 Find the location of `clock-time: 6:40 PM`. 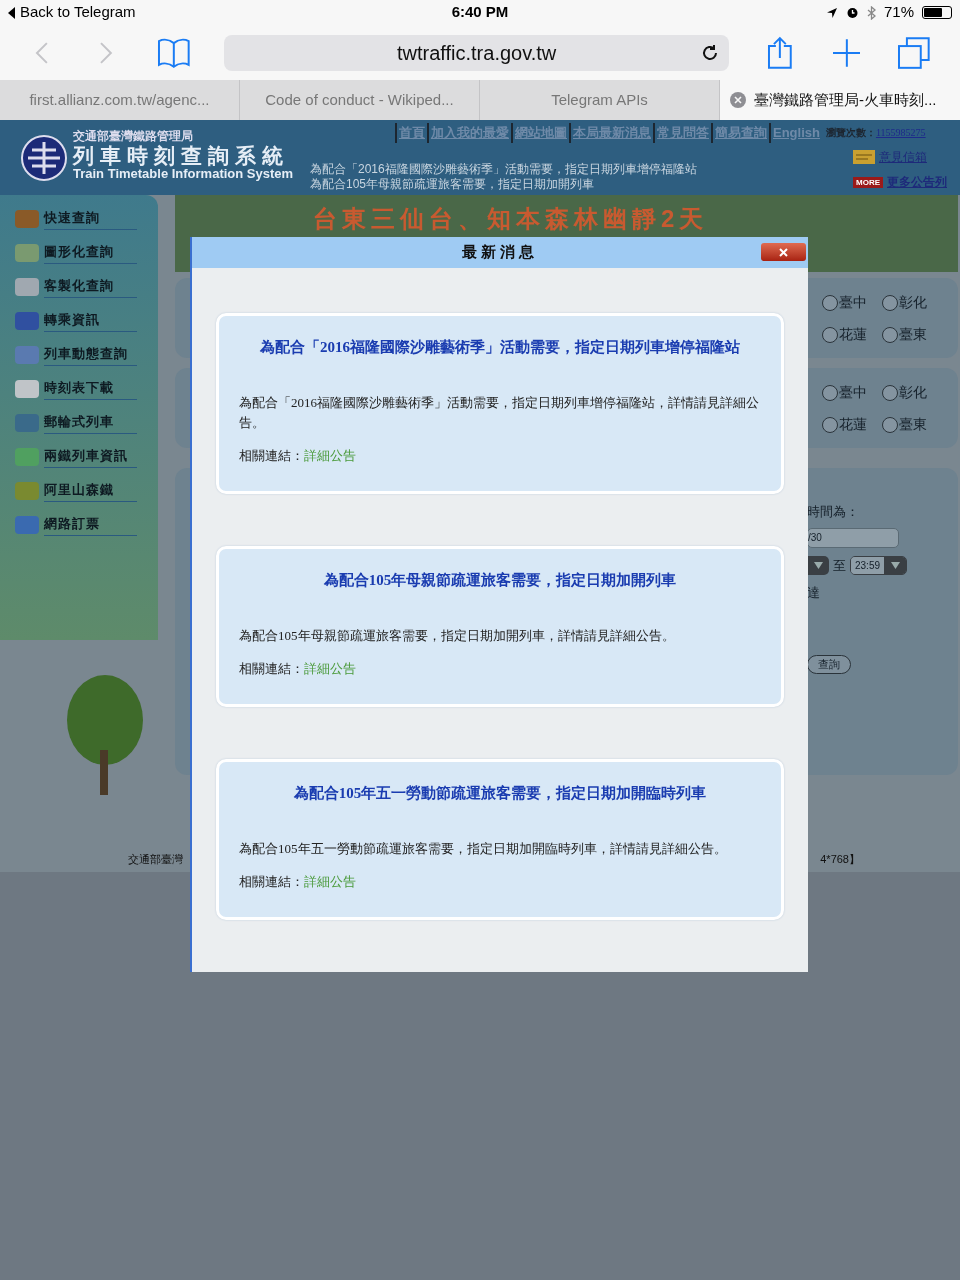

clock-time: 6:40 PM is located at coordinates (480, 12).